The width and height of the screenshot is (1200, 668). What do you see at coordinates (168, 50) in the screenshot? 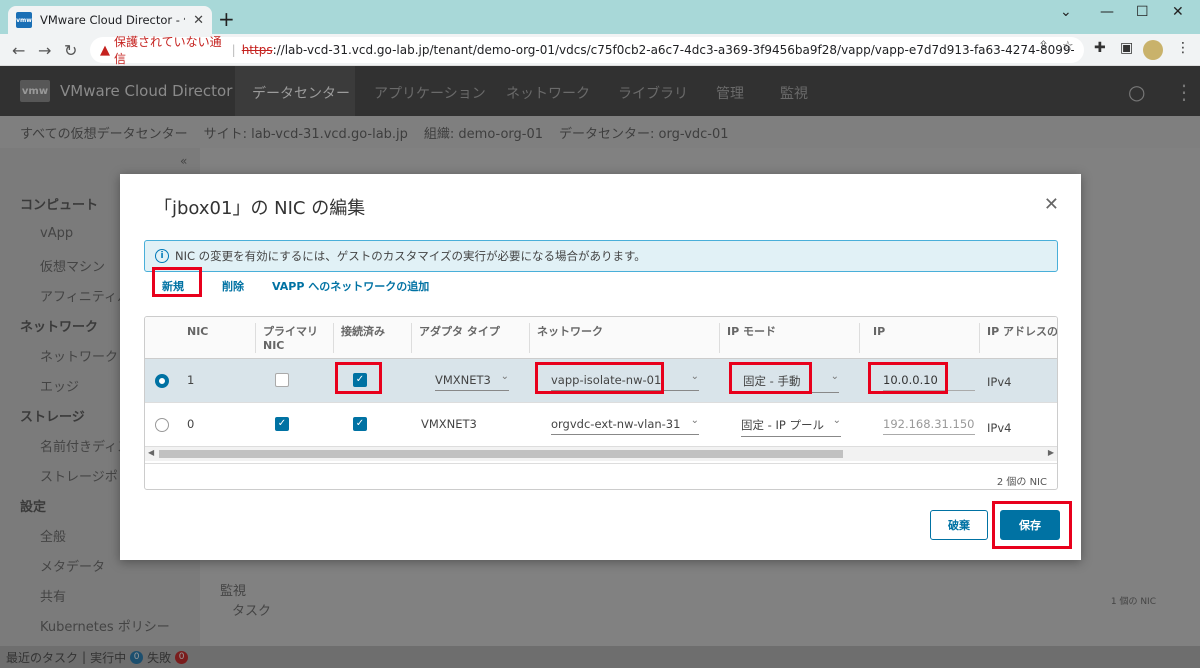
I see `insecure-label: 保護されていない通信` at bounding box center [168, 50].